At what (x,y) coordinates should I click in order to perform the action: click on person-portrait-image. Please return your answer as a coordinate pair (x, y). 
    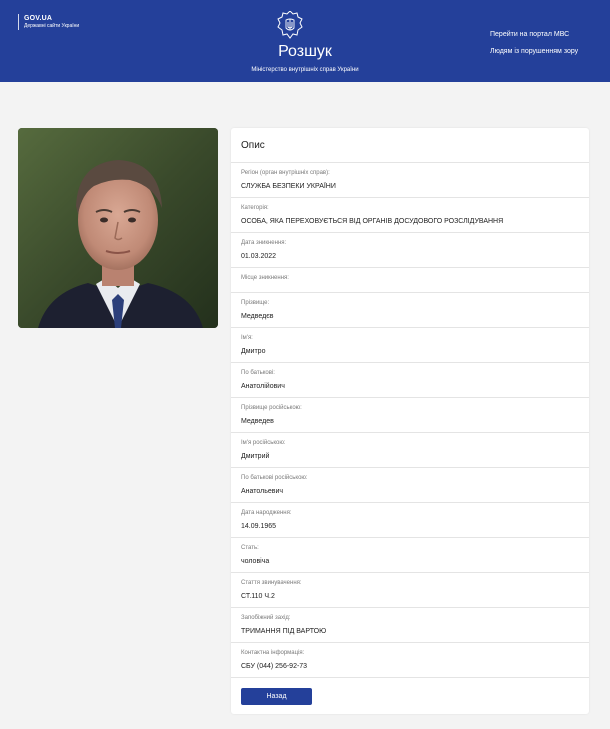
    Looking at the image, I should click on (118, 228).